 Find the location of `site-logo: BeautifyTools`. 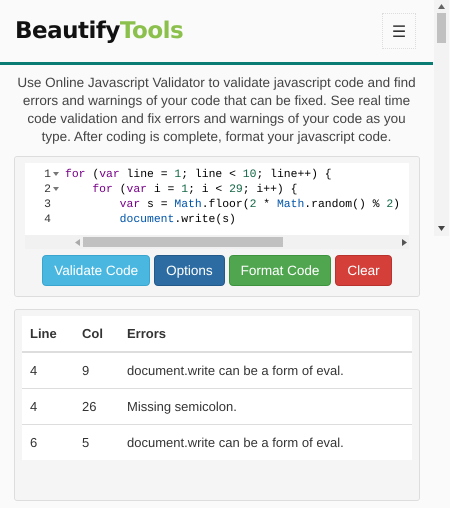

site-logo: BeautifyTools is located at coordinates (99, 31).